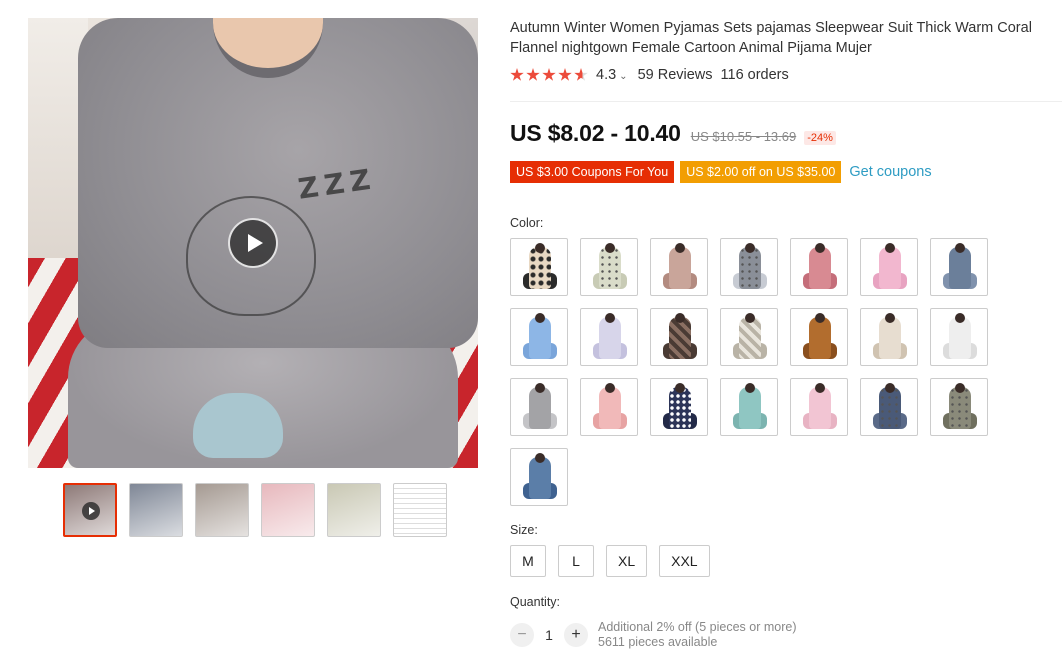  I want to click on current-price: US $8.02 - 10.40, so click(595, 133).